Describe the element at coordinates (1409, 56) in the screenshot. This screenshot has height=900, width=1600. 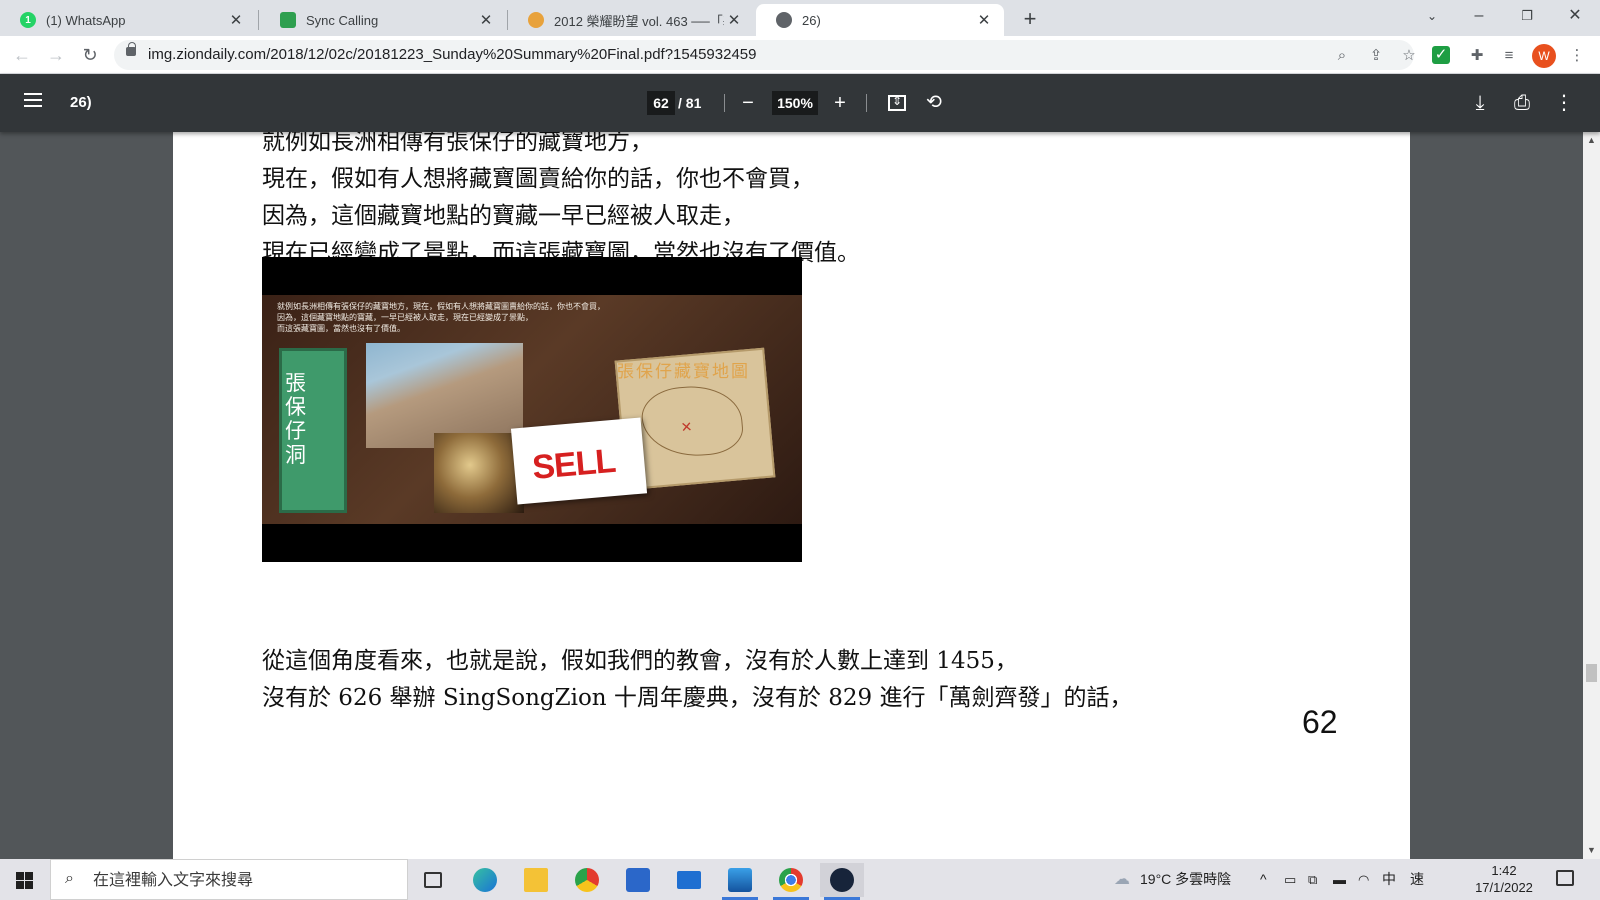
I see `bookmark-star-icon: ☆` at that location.